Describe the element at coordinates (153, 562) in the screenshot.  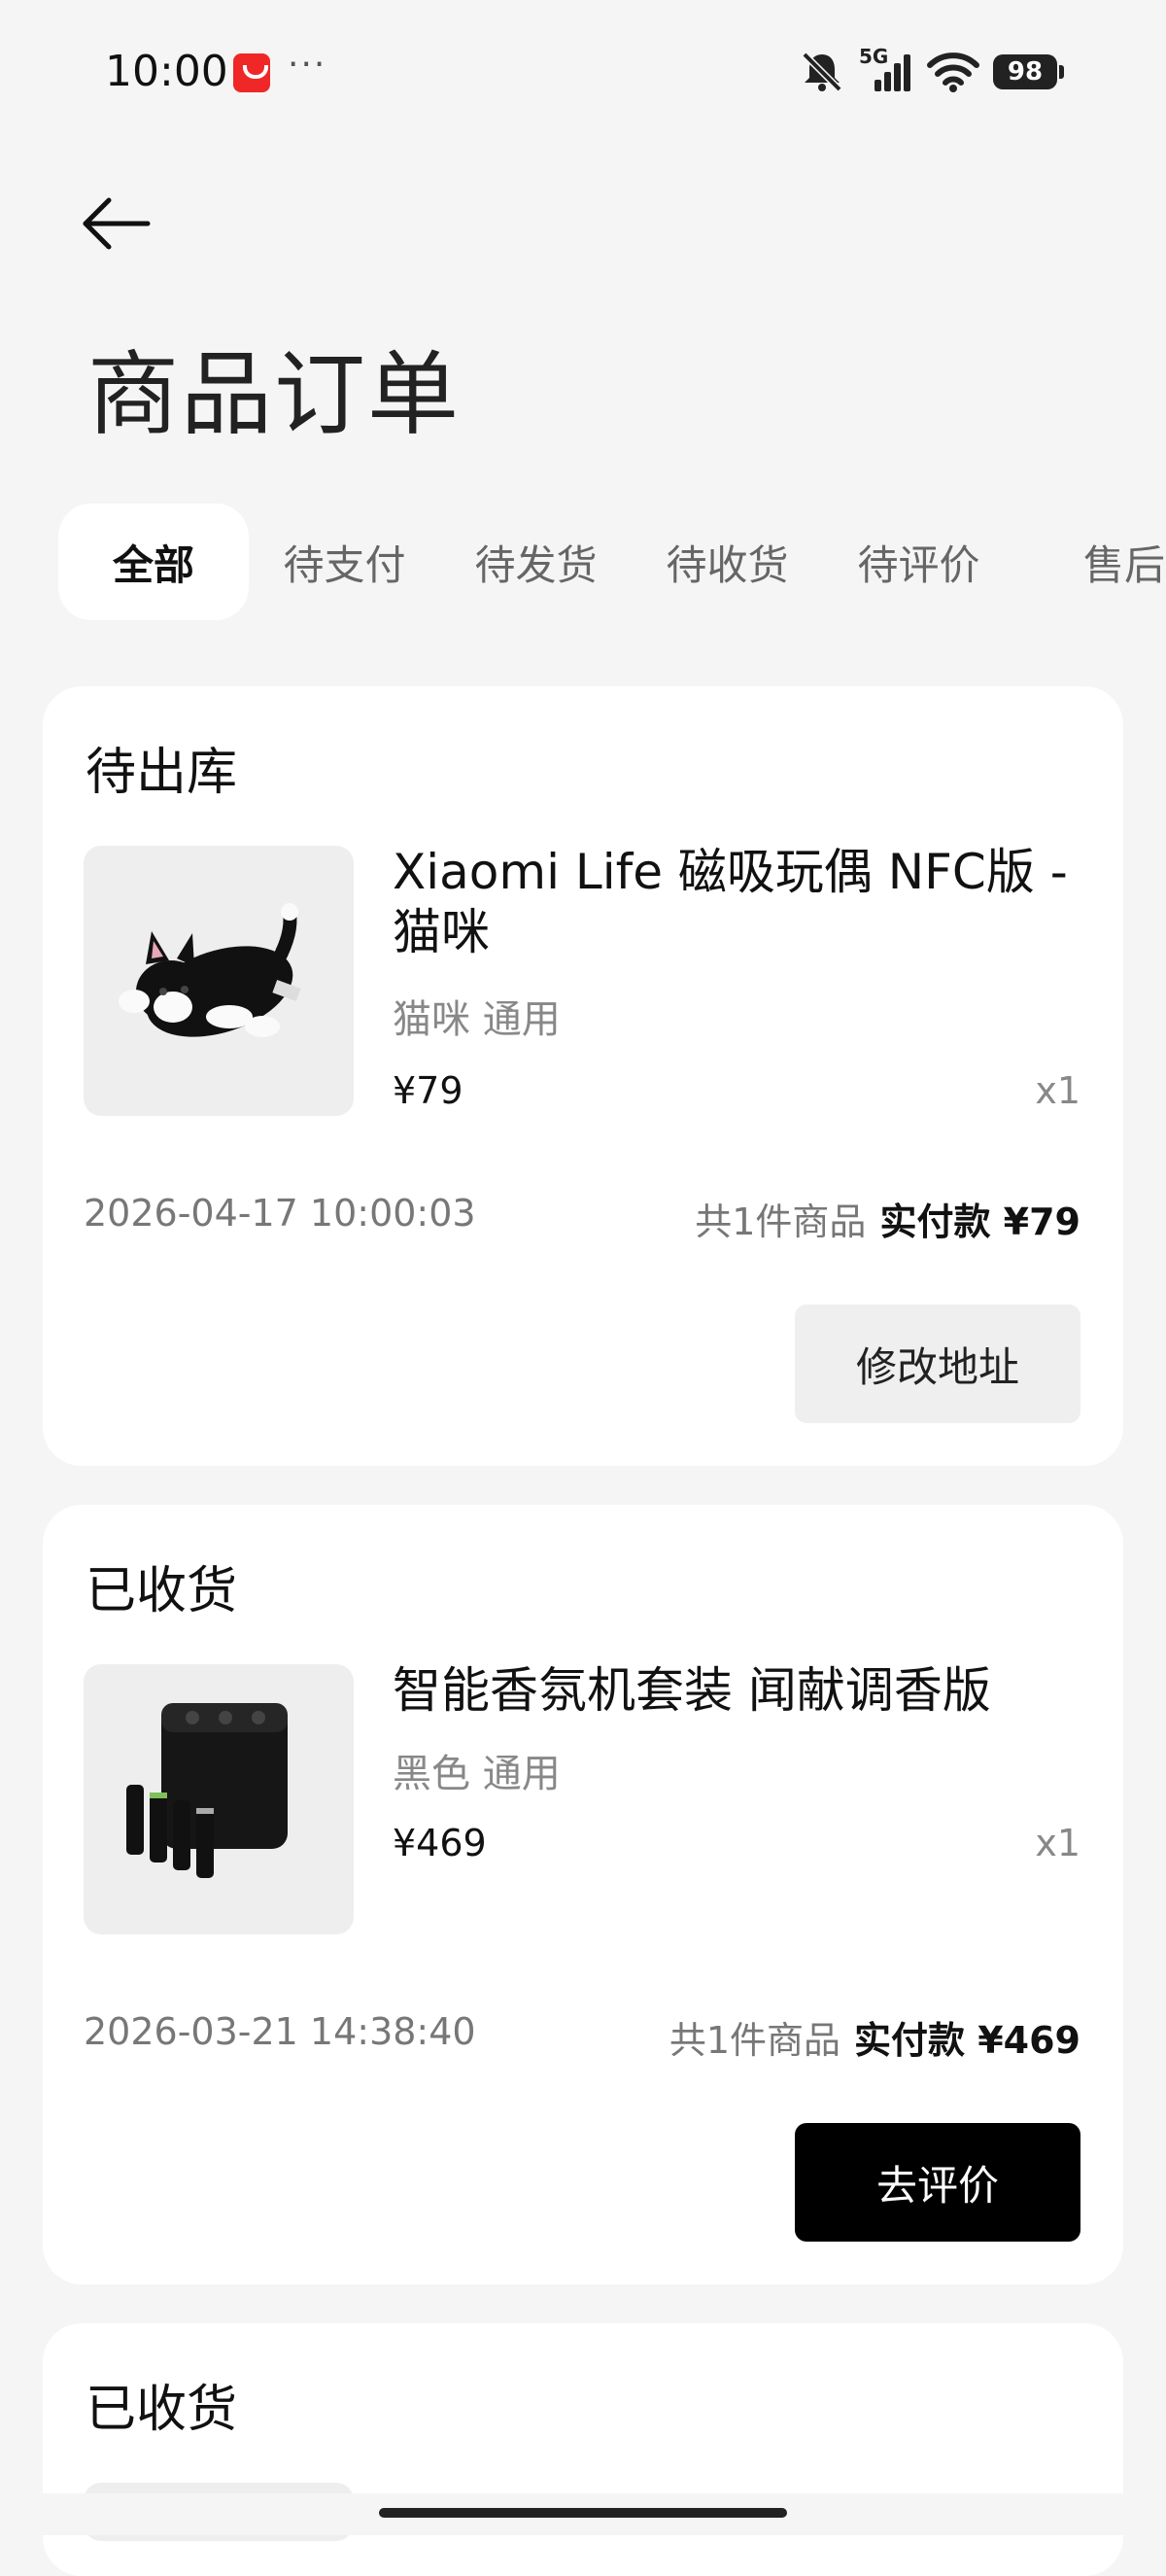
I see `tab-all: 全部` at that location.